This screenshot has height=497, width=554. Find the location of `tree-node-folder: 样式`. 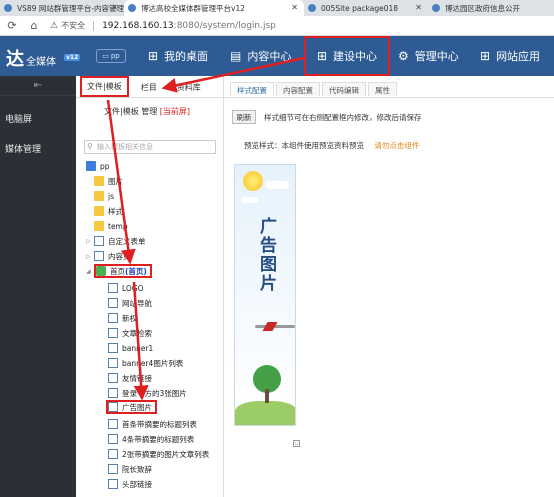

tree-node-folder: 样式 is located at coordinates (108, 211).